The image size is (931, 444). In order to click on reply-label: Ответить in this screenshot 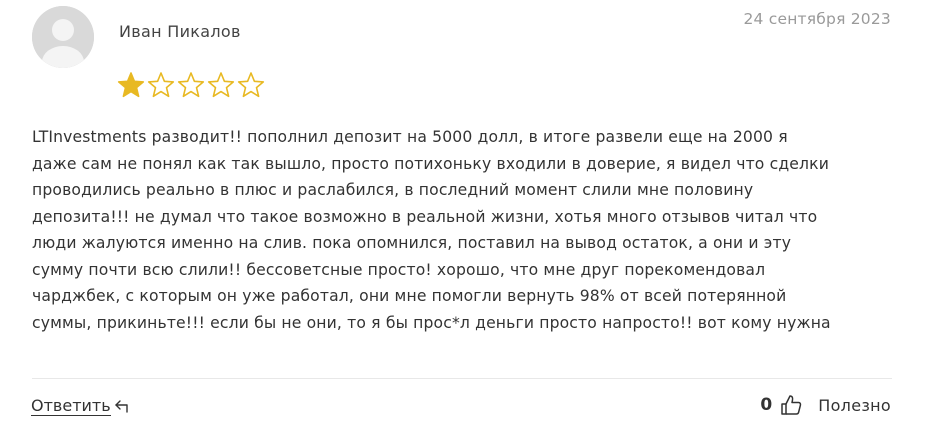, I will do `click(71, 406)`.